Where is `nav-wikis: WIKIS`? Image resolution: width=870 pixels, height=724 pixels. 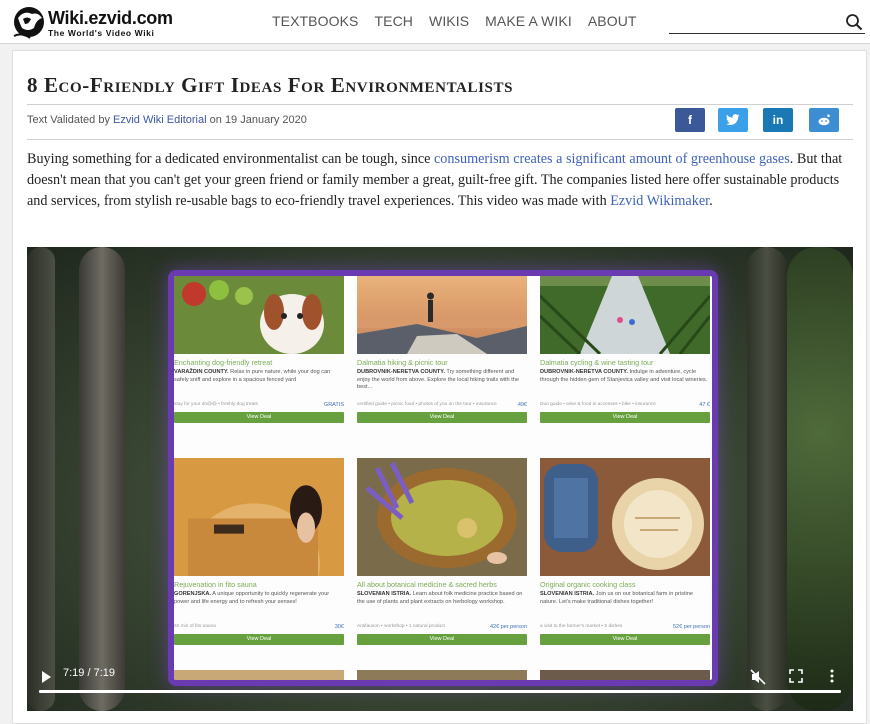 nav-wikis: WIKIS is located at coordinates (449, 21).